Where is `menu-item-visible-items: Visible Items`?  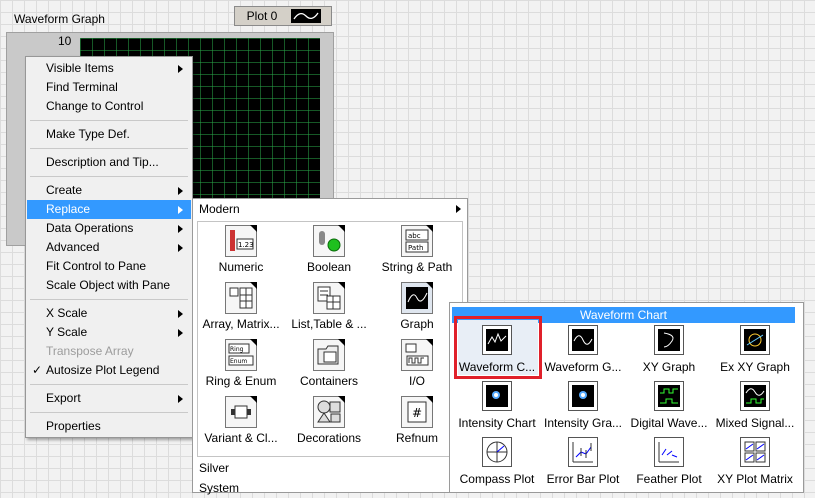
menu-item-visible-items: Visible Items is located at coordinates (109, 68).